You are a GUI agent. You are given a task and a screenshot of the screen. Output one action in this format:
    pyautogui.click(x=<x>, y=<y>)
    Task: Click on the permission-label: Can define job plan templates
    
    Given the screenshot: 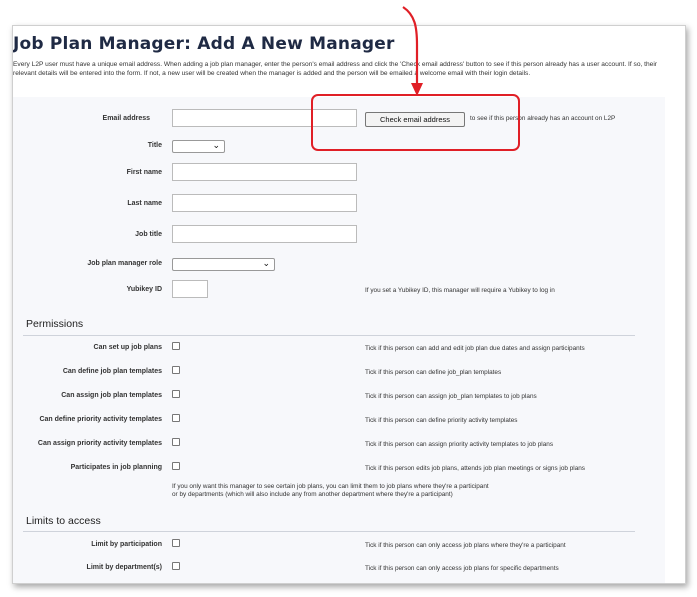 What is the action you would take?
    pyautogui.click(x=112, y=371)
    